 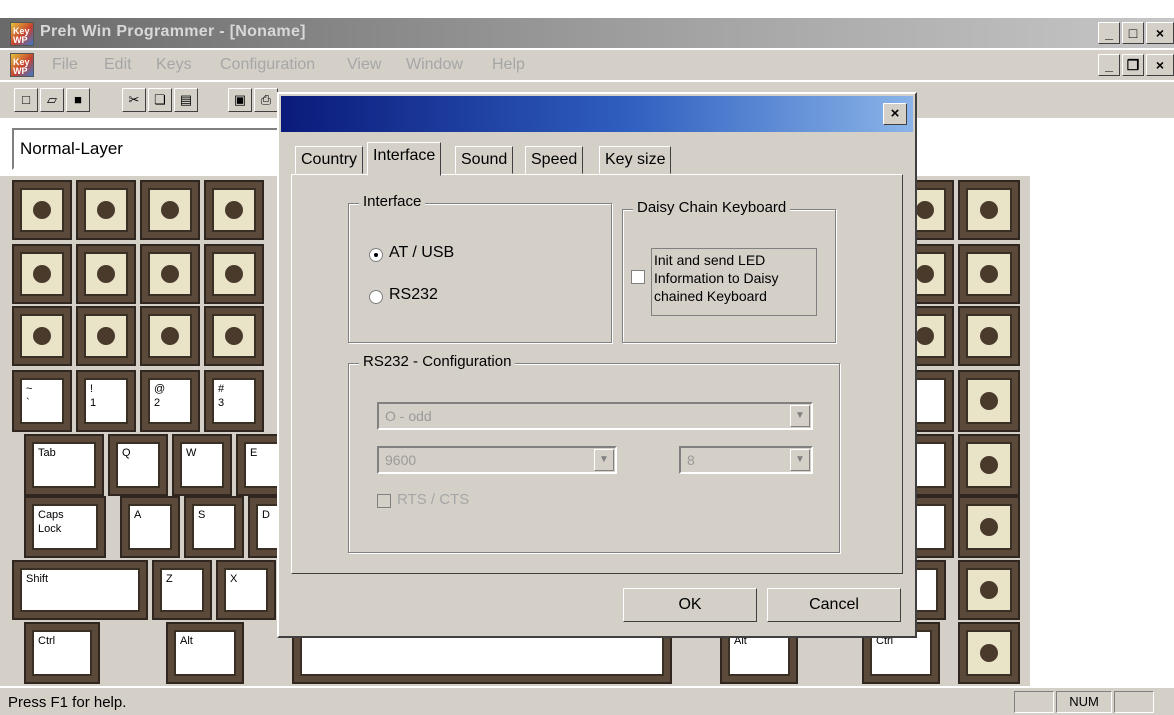 What do you see at coordinates (1133, 65) in the screenshot?
I see `child-restore-button: ❐` at bounding box center [1133, 65].